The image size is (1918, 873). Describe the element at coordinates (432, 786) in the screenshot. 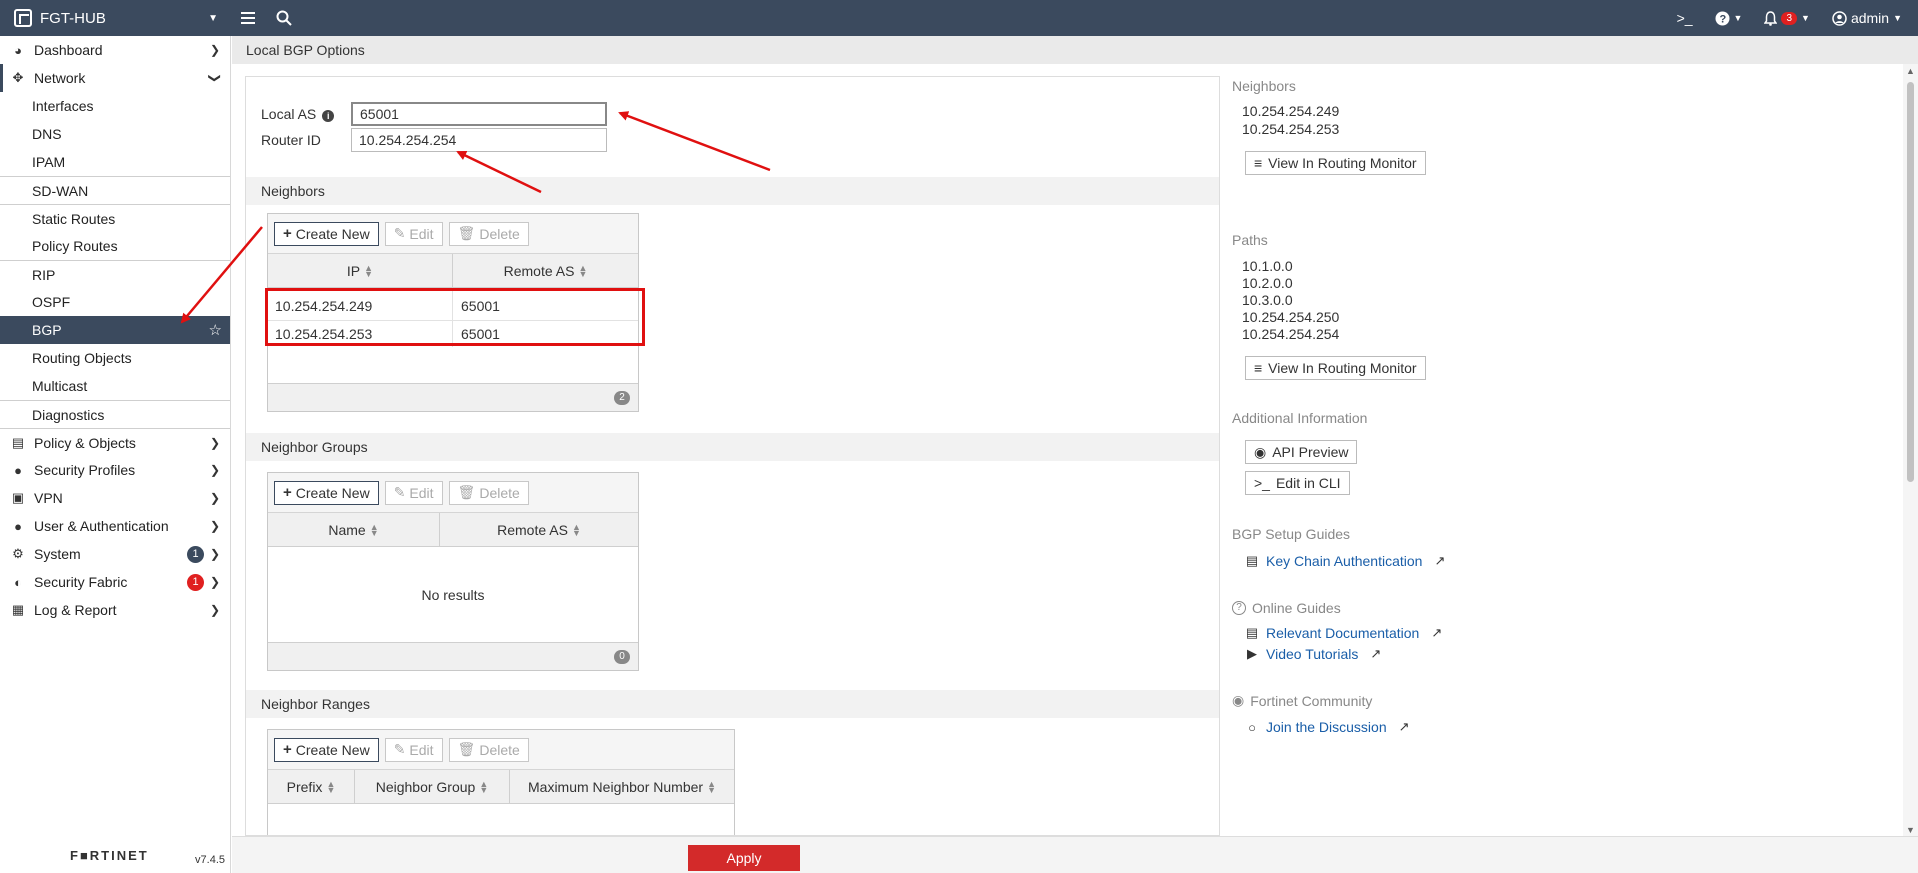

I see `column-header-neighbor-group: Neighbor Group ▲ ▼` at that location.